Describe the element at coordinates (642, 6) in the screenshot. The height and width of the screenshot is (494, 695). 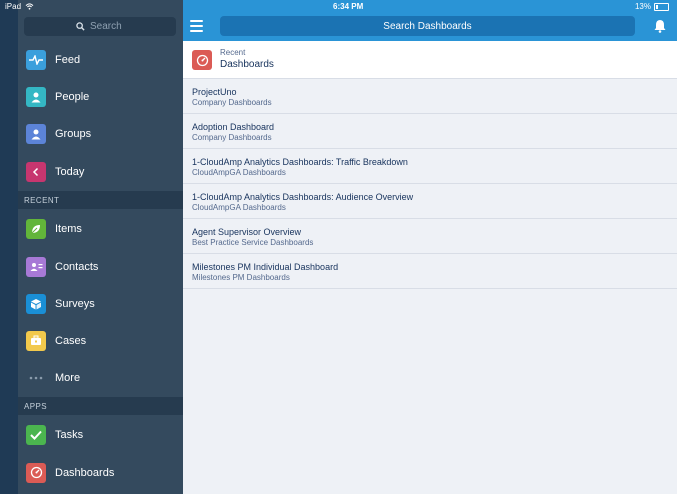
I see `battery-percent: 13%` at that location.